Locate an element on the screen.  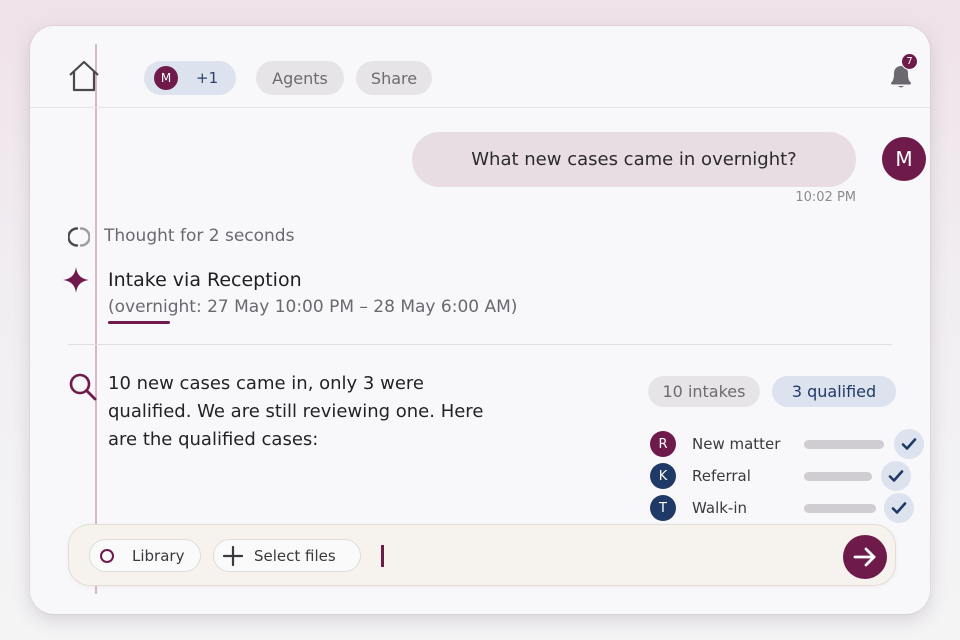
sparkle-icon is located at coordinates (76, 280).